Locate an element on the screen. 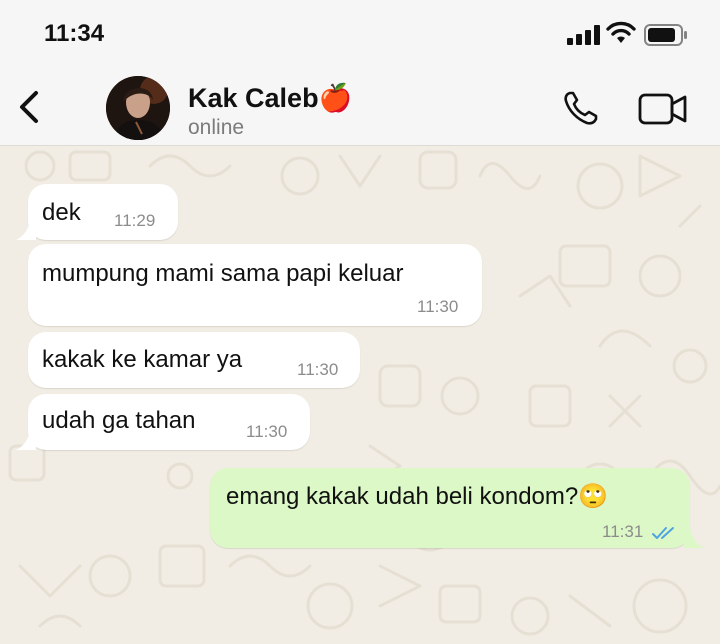  message-bubble-outgoing: emang kakak udah beli kondom?🙄 11:31 is located at coordinates (450, 508).